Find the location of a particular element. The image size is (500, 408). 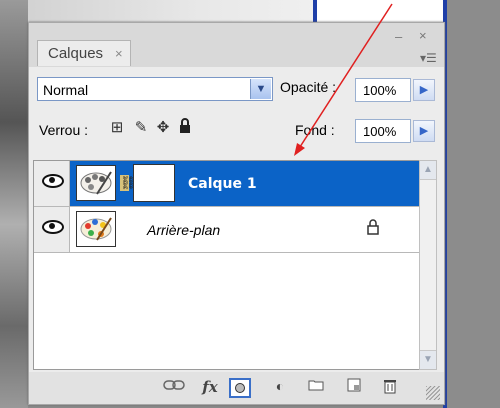

resize-grip is located at coordinates (433, 393).